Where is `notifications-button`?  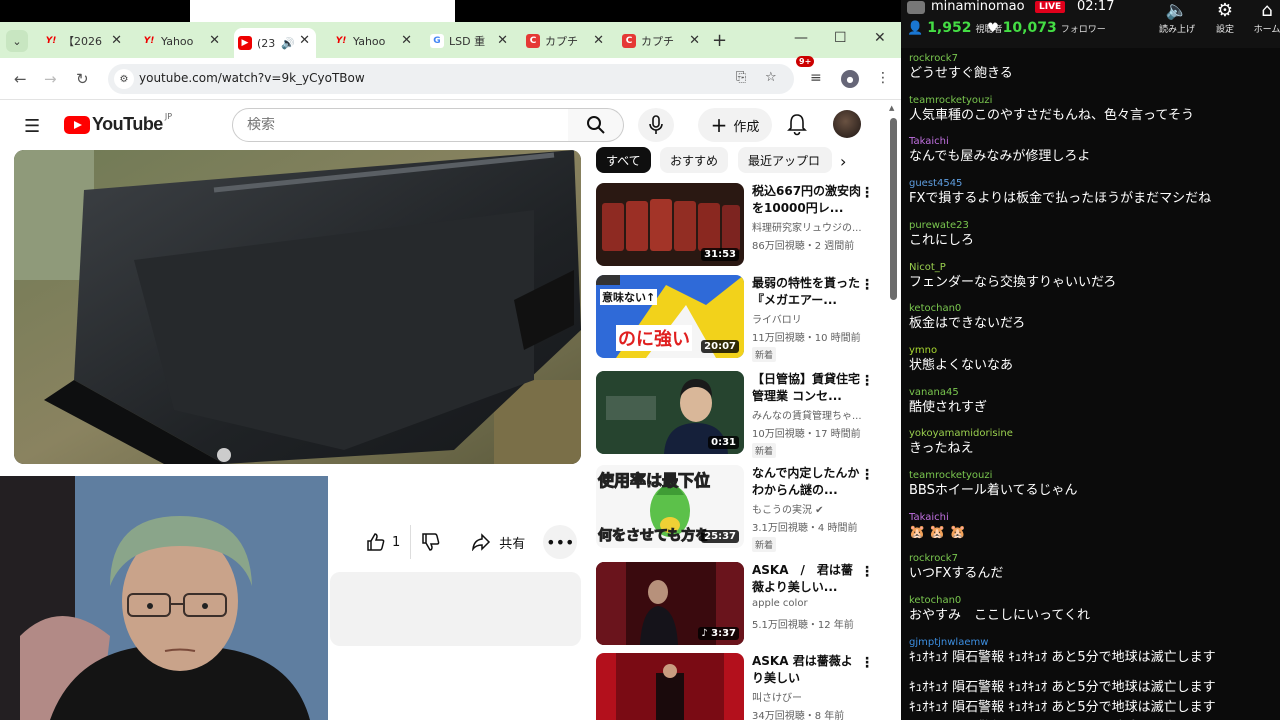
notifications-button is located at coordinates (798, 125).